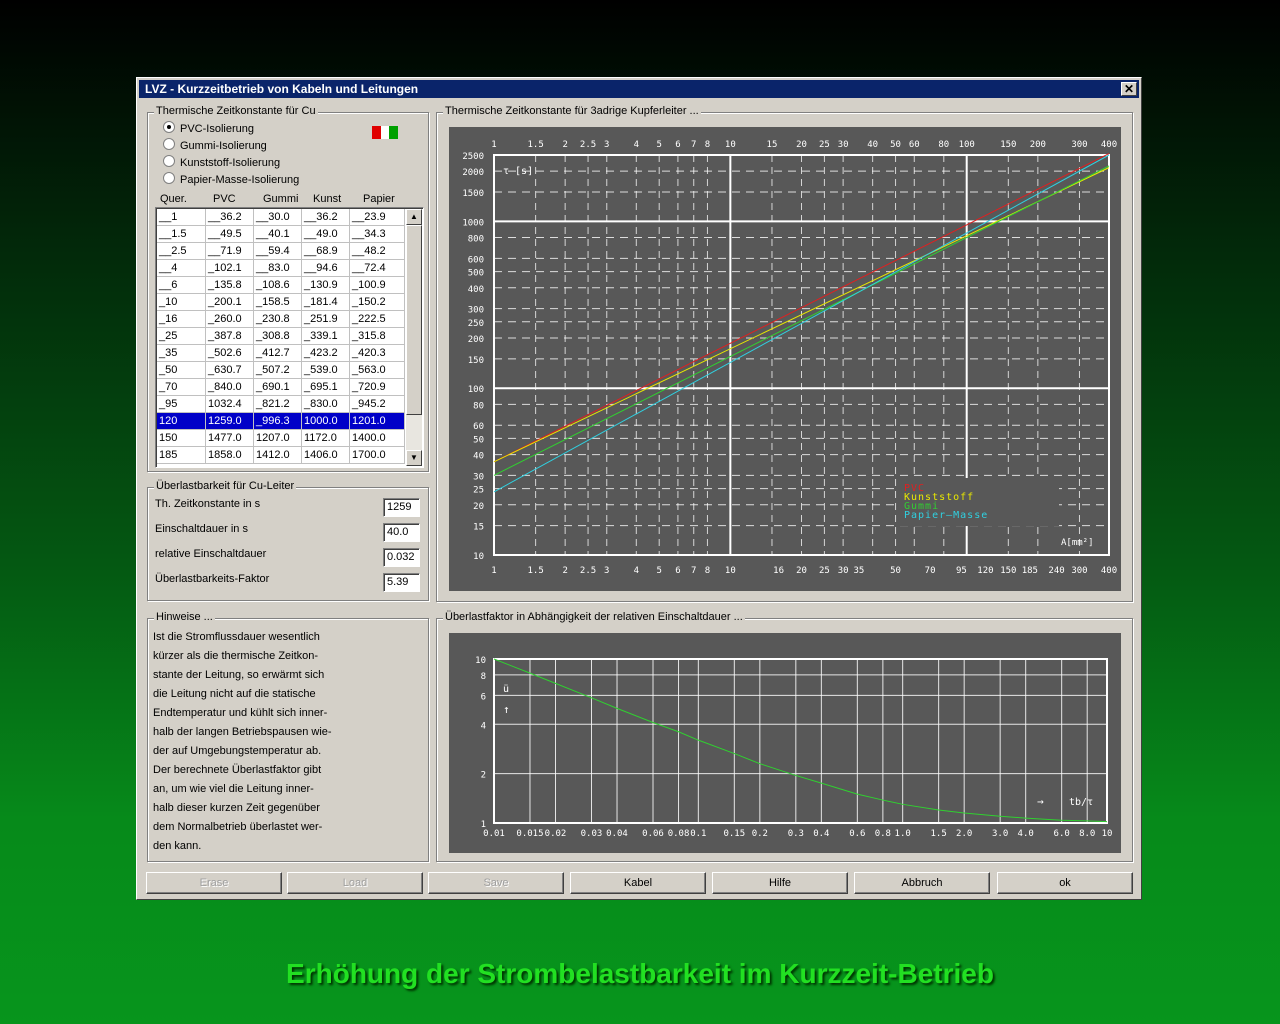 This screenshot has height=1024, width=1280. What do you see at coordinates (377, 438) in the screenshot?
I see `table-cell: 1400.0` at bounding box center [377, 438].